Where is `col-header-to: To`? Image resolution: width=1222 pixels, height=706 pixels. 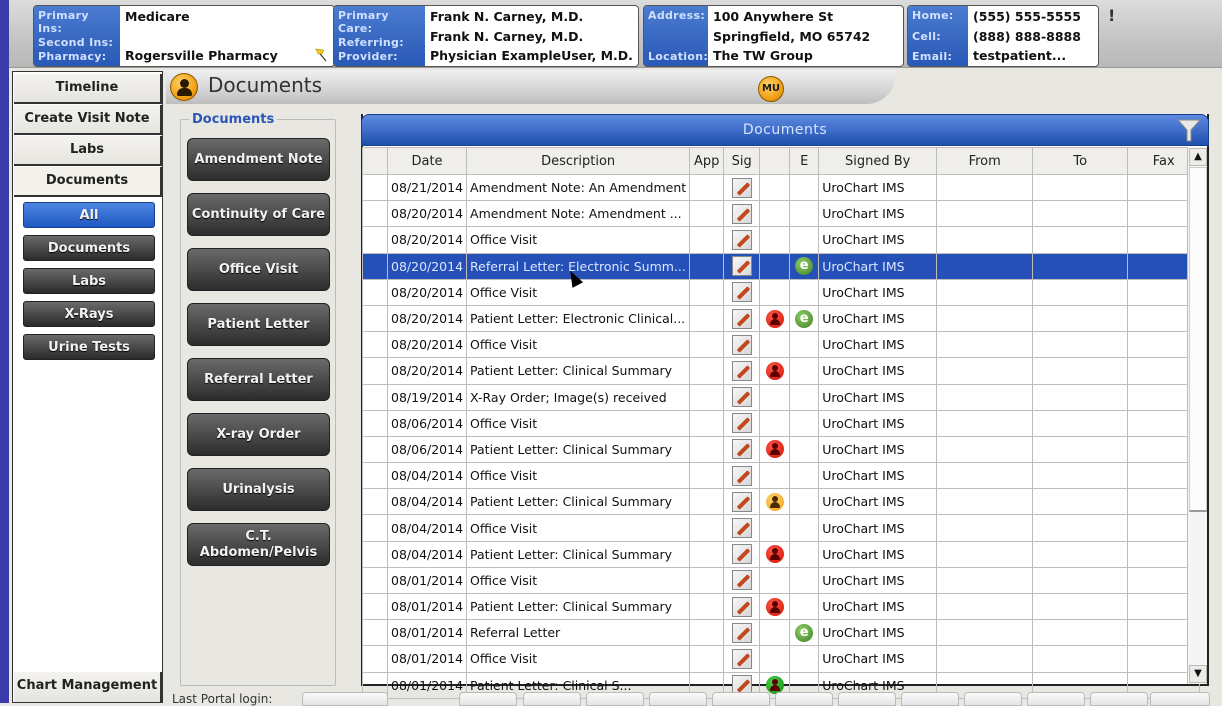
col-header-to: To is located at coordinates (1080, 161).